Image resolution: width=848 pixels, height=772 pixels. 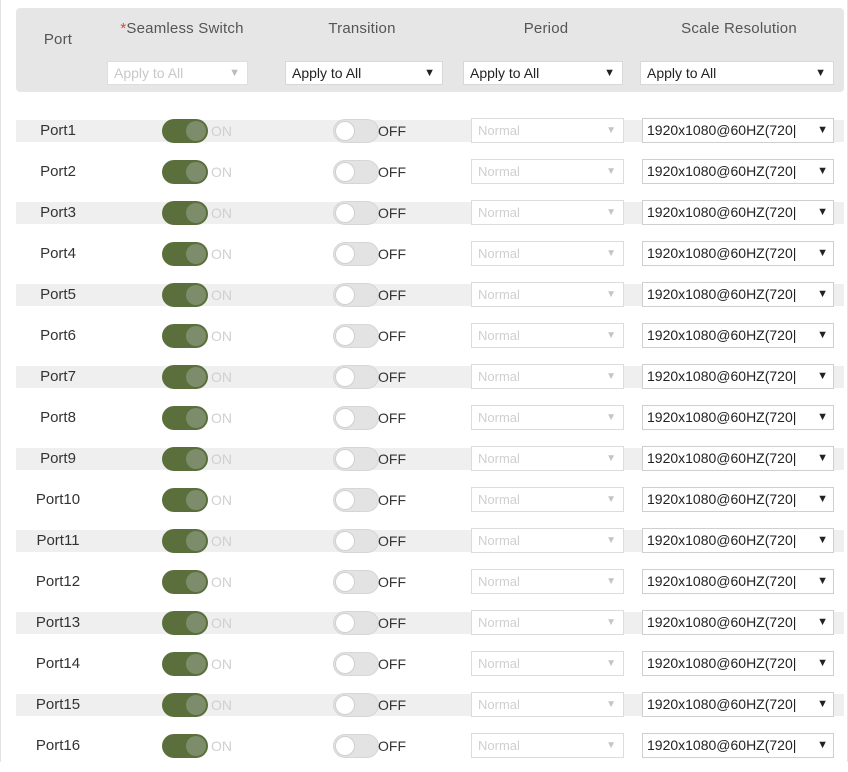 I want to click on port-label: Port11, so click(x=58, y=540).